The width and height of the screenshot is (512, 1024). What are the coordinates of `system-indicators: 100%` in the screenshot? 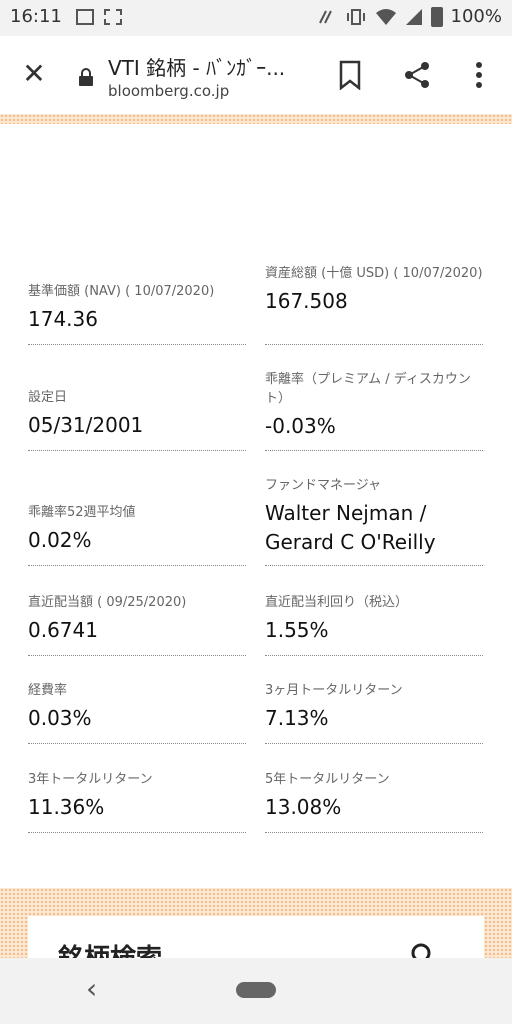 It's located at (409, 16).